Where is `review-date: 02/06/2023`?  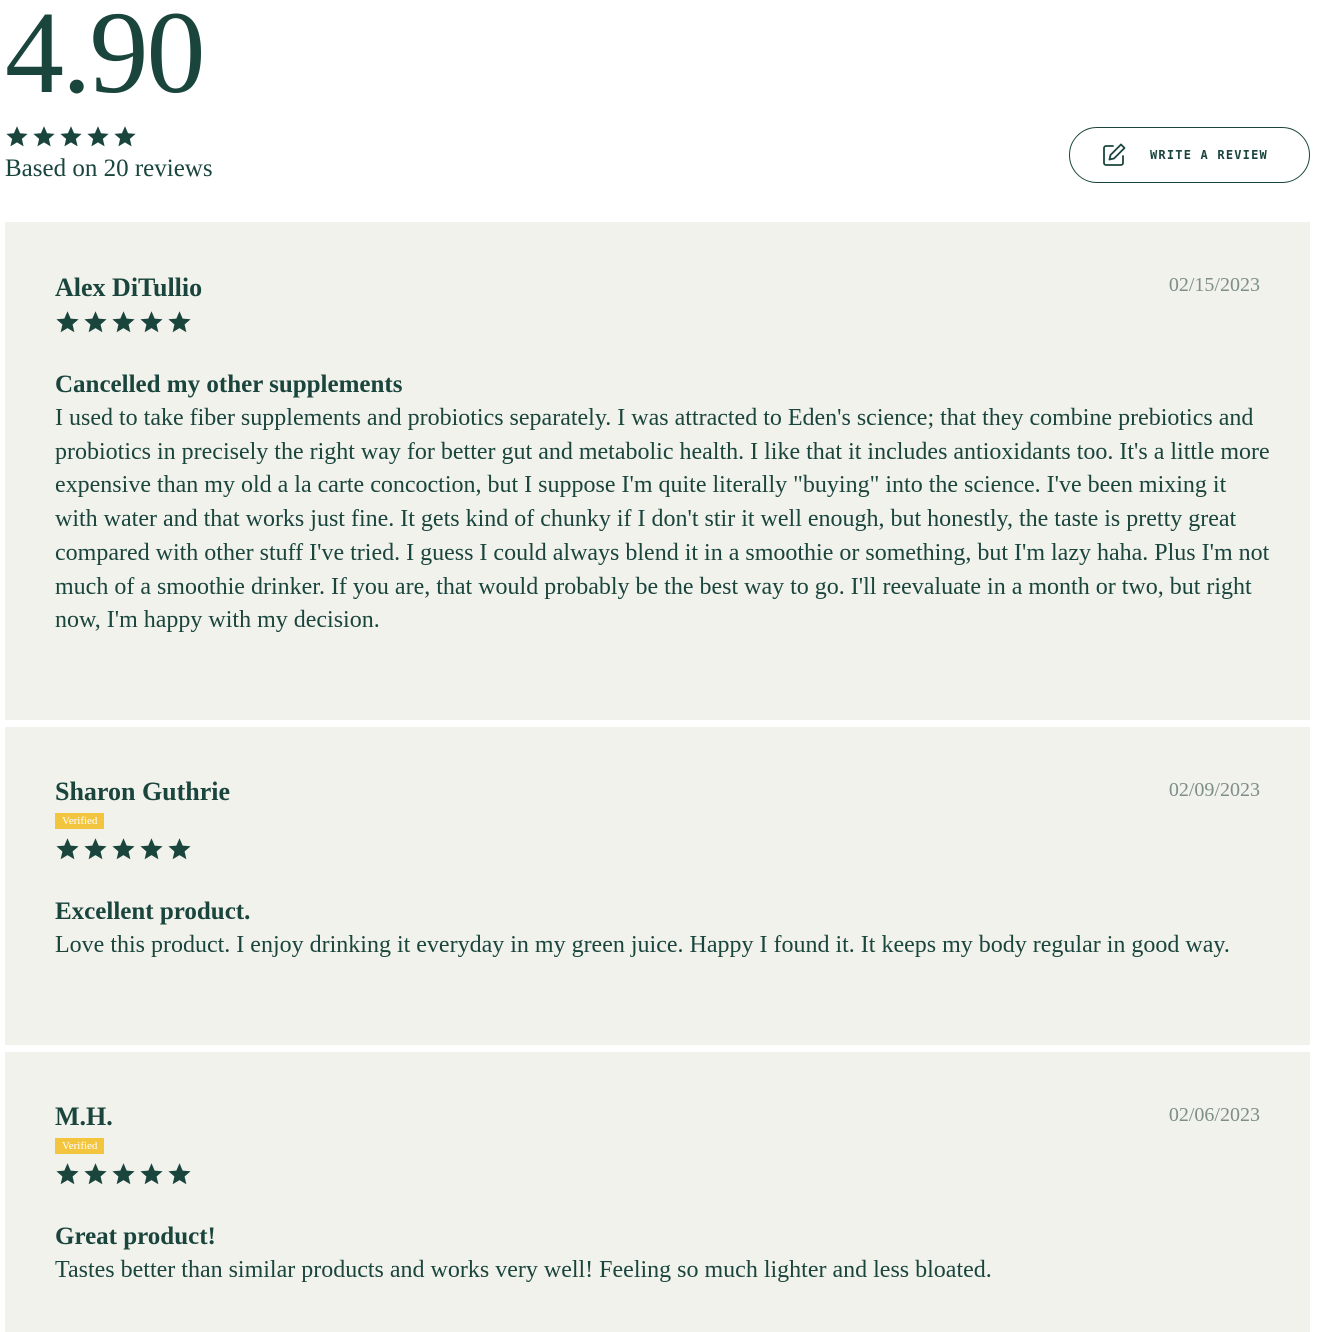 review-date: 02/06/2023 is located at coordinates (1214, 1115).